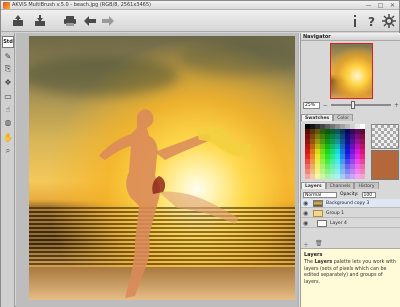 The image size is (400, 307). Describe the element at coordinates (108, 21) in the screenshot. I see `redo-icon` at that location.